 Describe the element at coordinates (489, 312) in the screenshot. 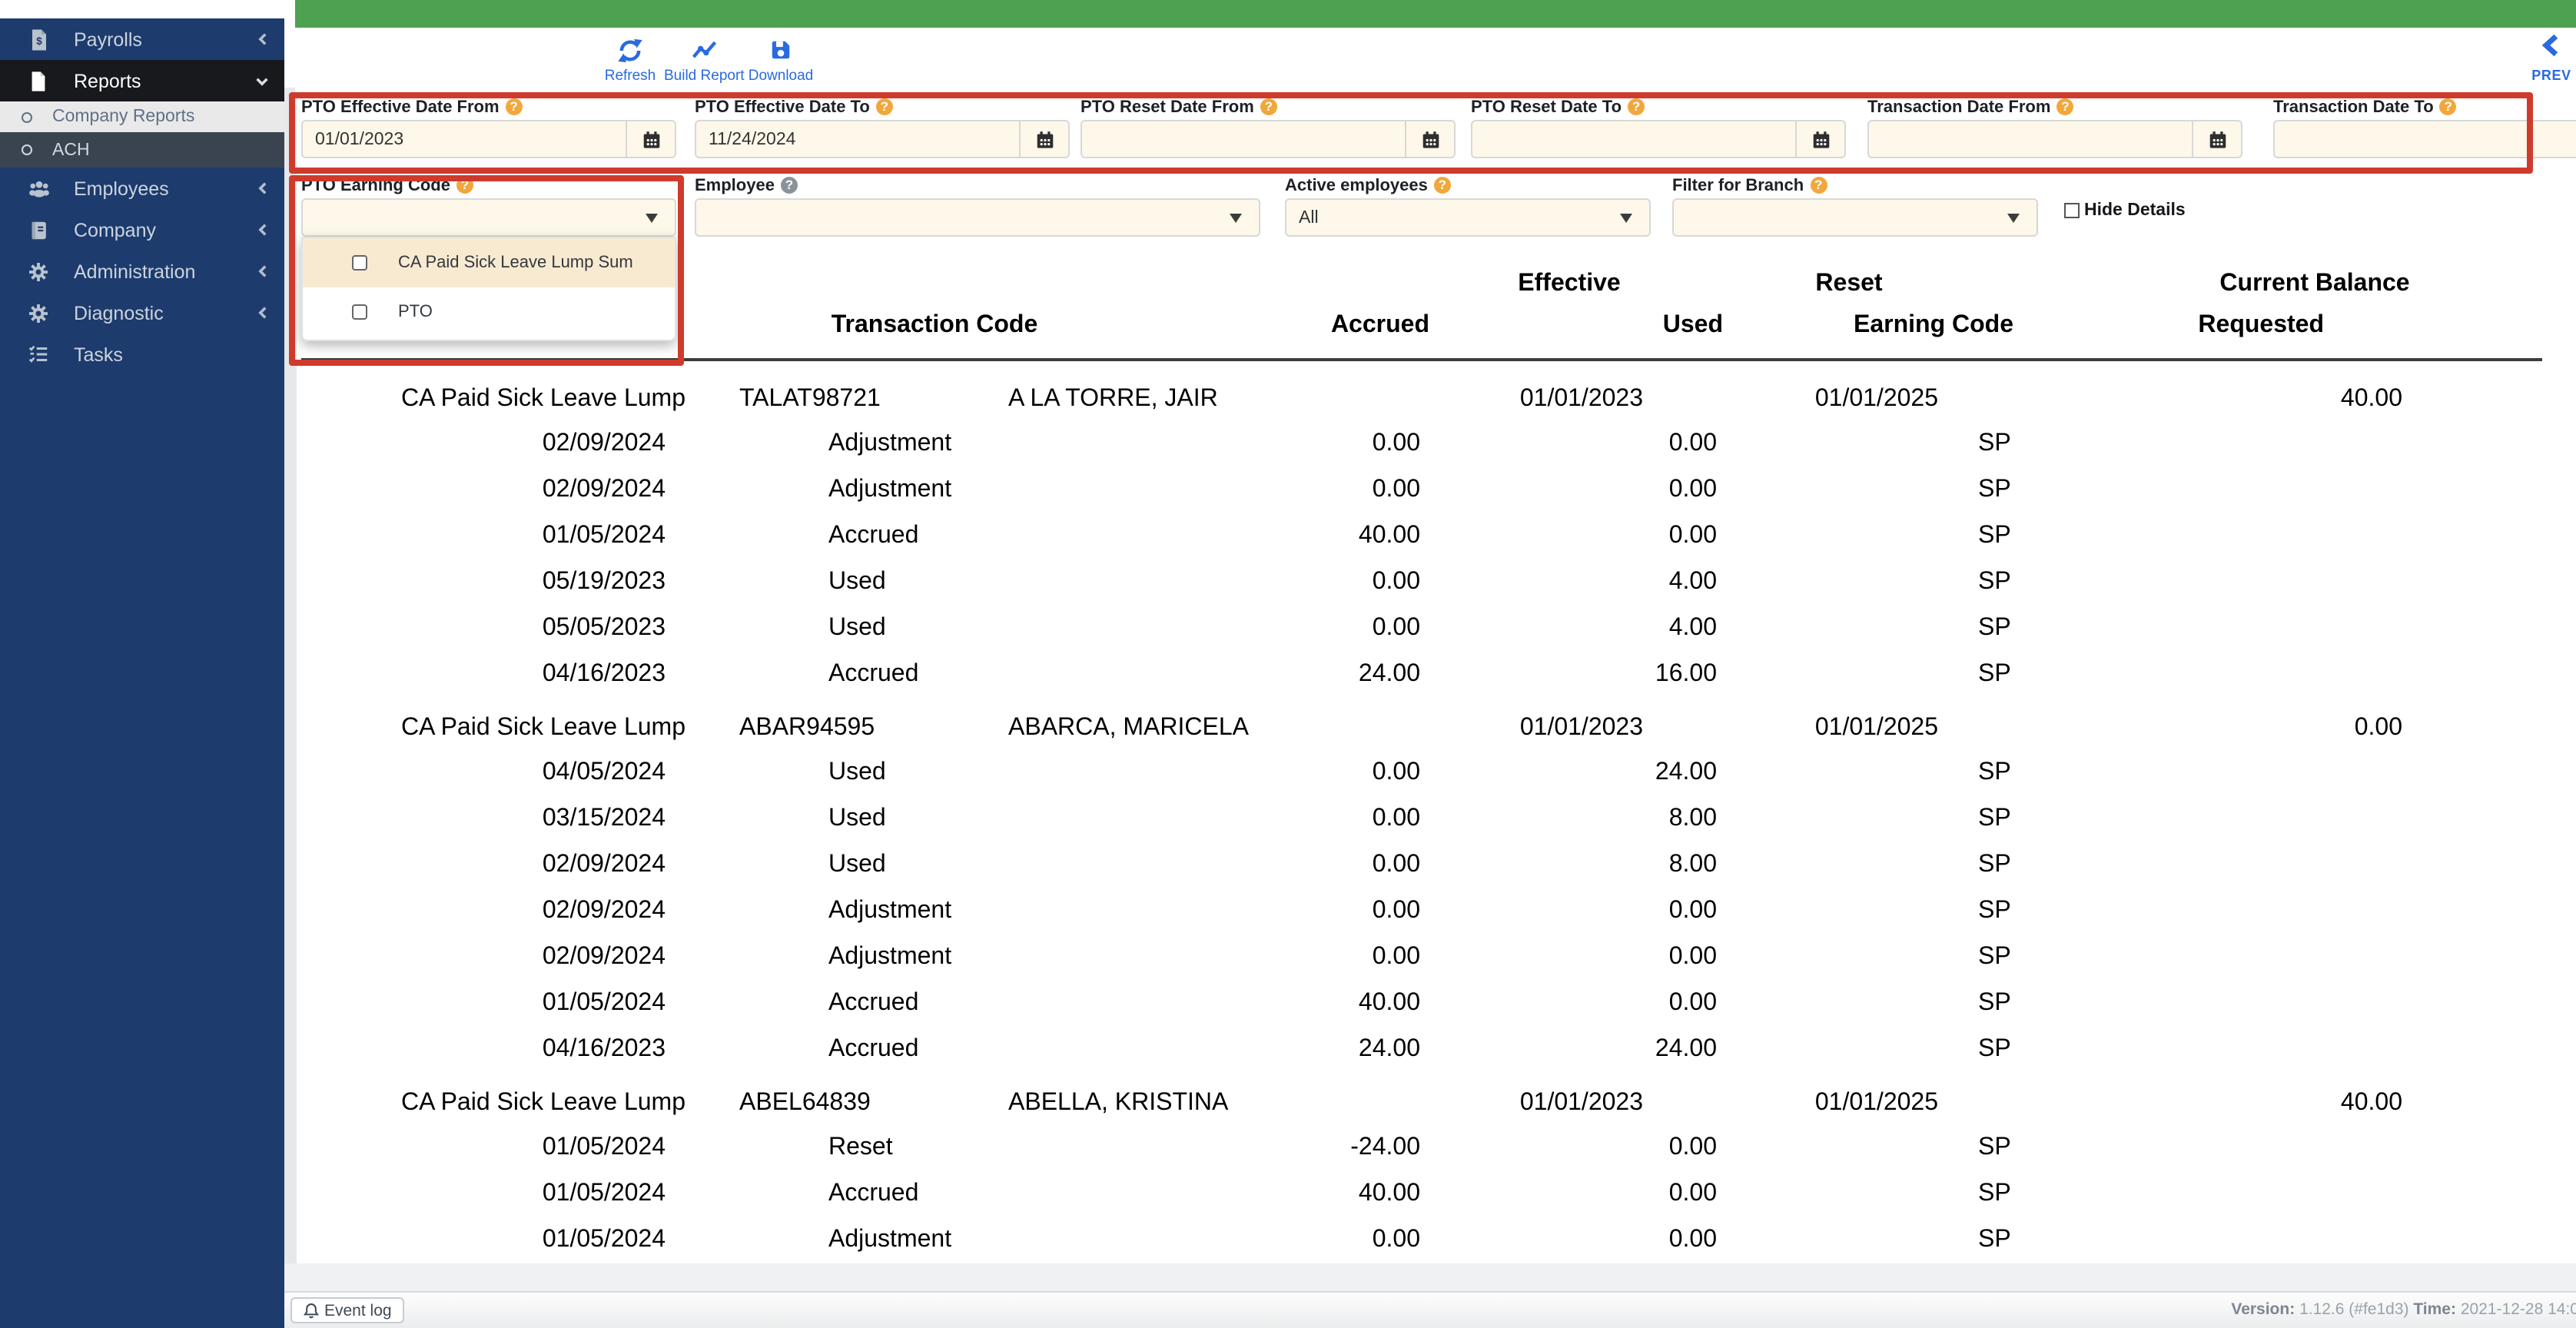

I see `dropdown-option-pto: PTO` at that location.